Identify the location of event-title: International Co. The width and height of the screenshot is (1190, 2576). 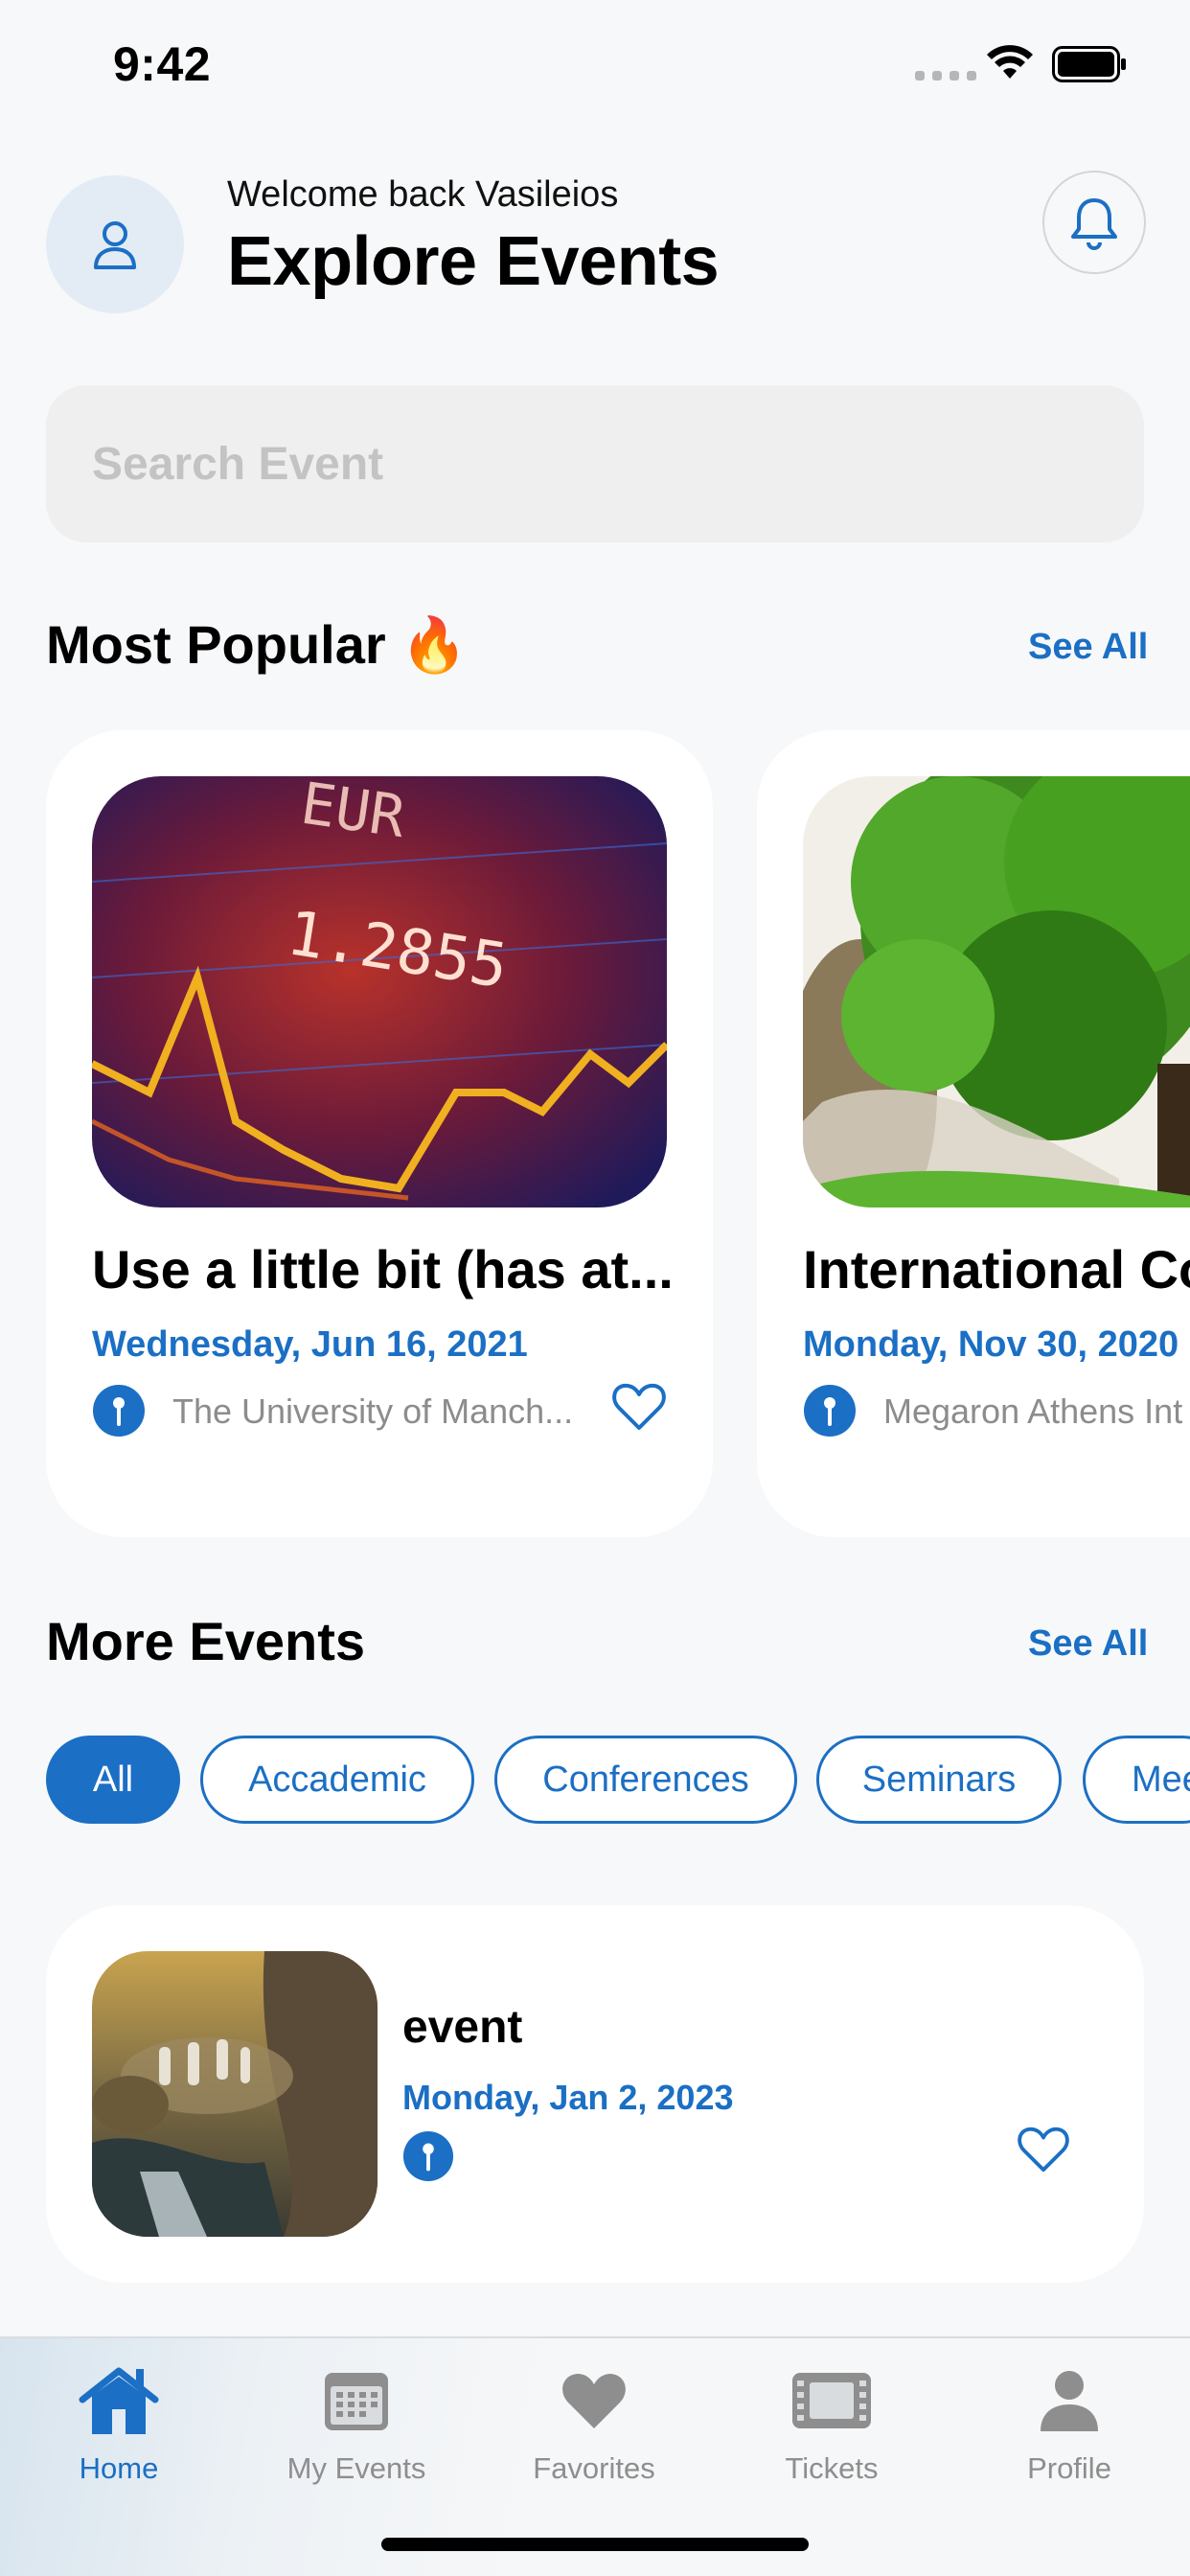
(997, 1269).